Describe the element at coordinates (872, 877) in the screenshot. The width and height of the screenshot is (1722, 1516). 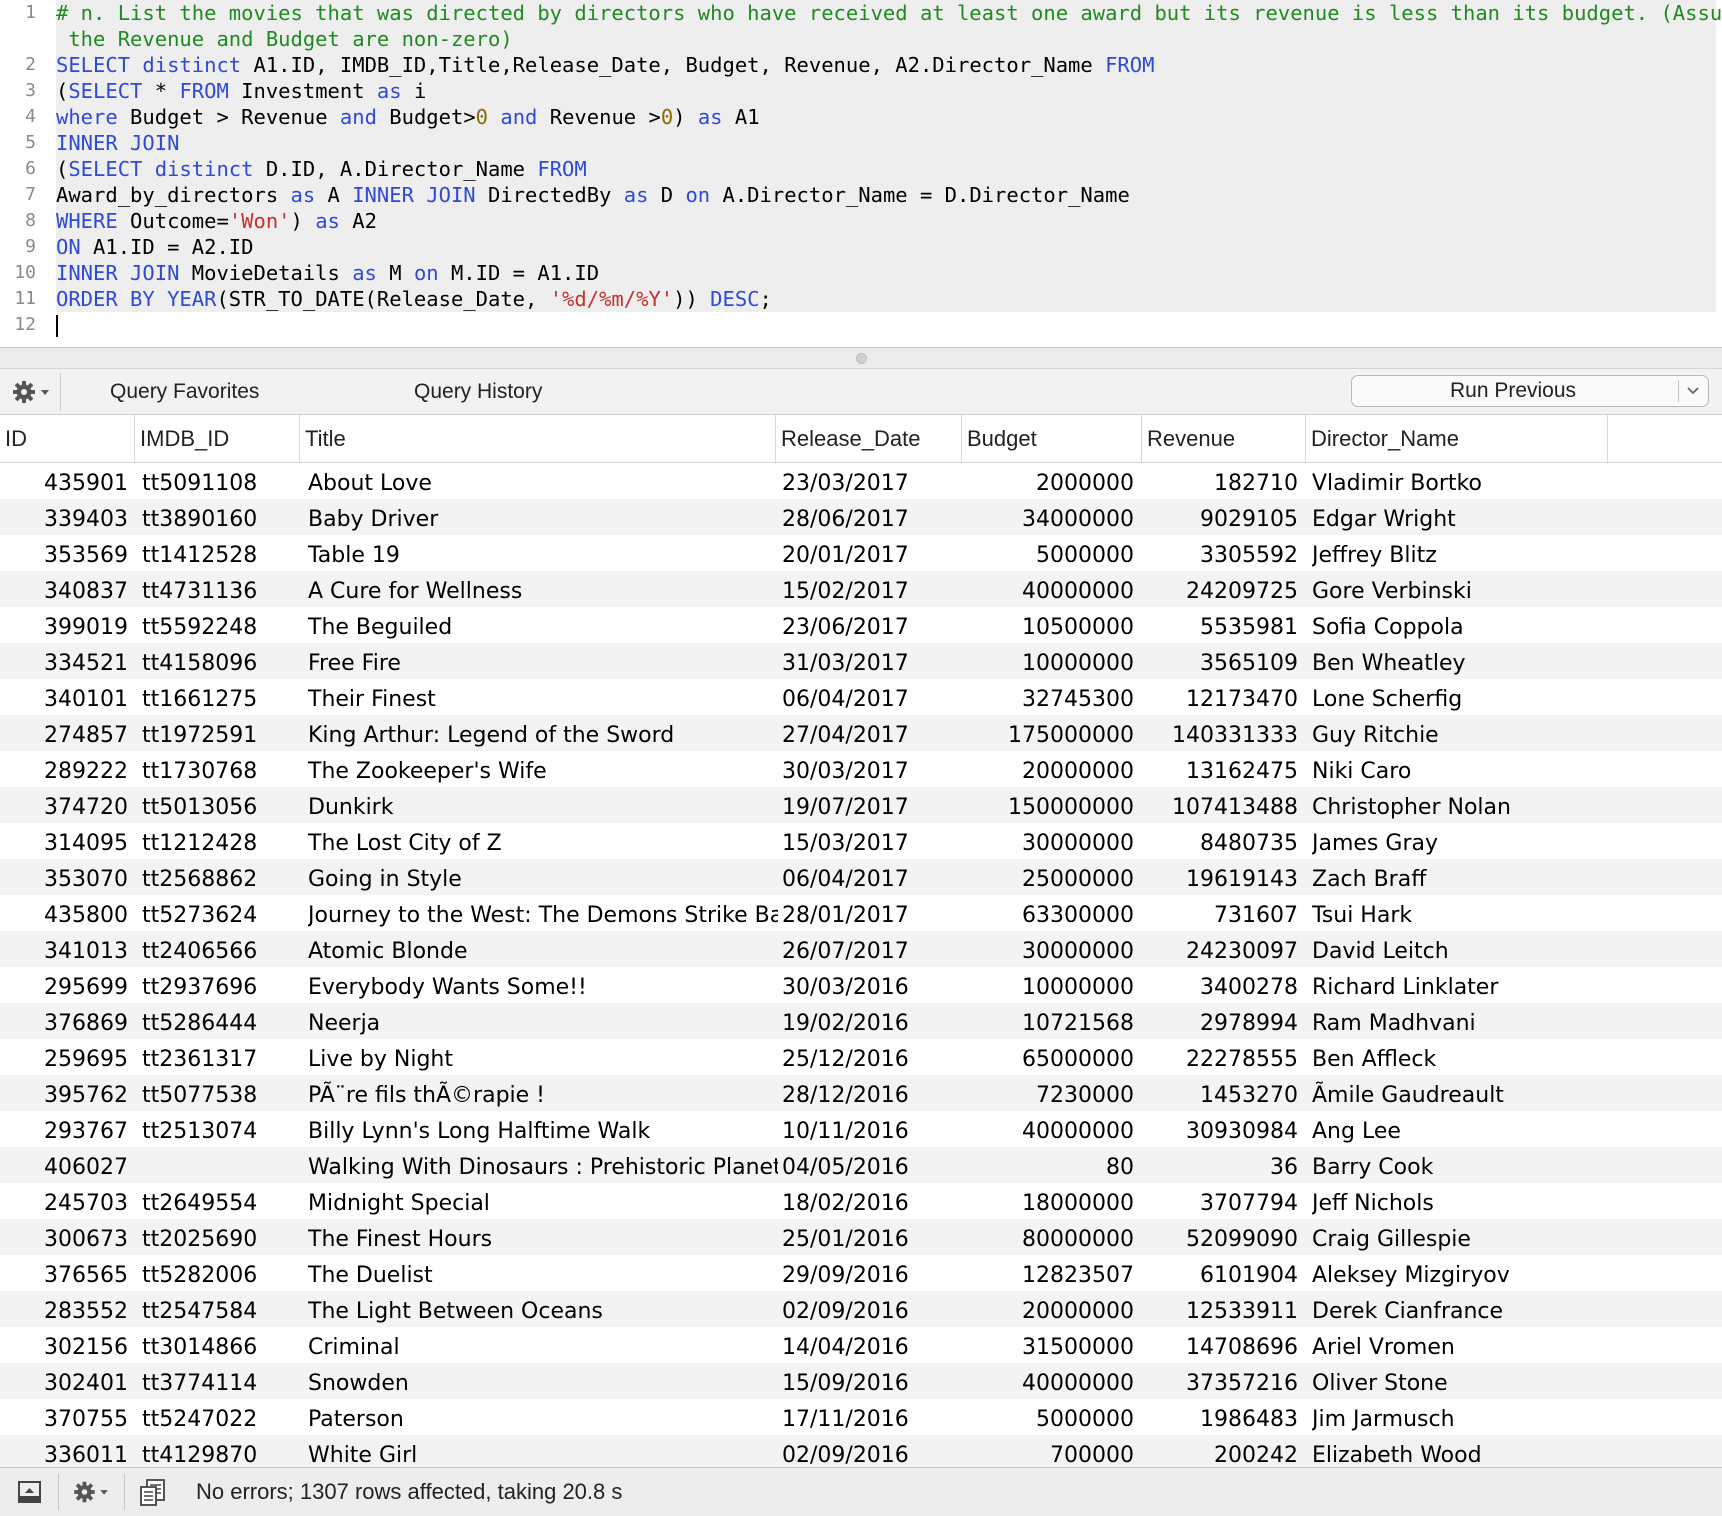
I see `cell-release-date: 06/04/2017` at that location.